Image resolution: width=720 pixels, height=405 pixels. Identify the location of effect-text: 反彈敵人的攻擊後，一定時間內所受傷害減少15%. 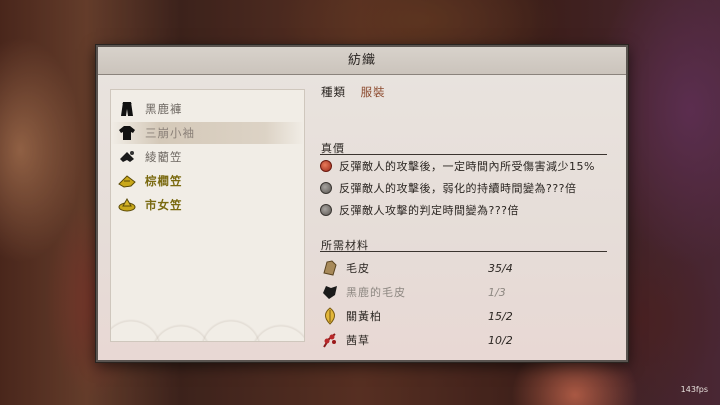
(467, 166).